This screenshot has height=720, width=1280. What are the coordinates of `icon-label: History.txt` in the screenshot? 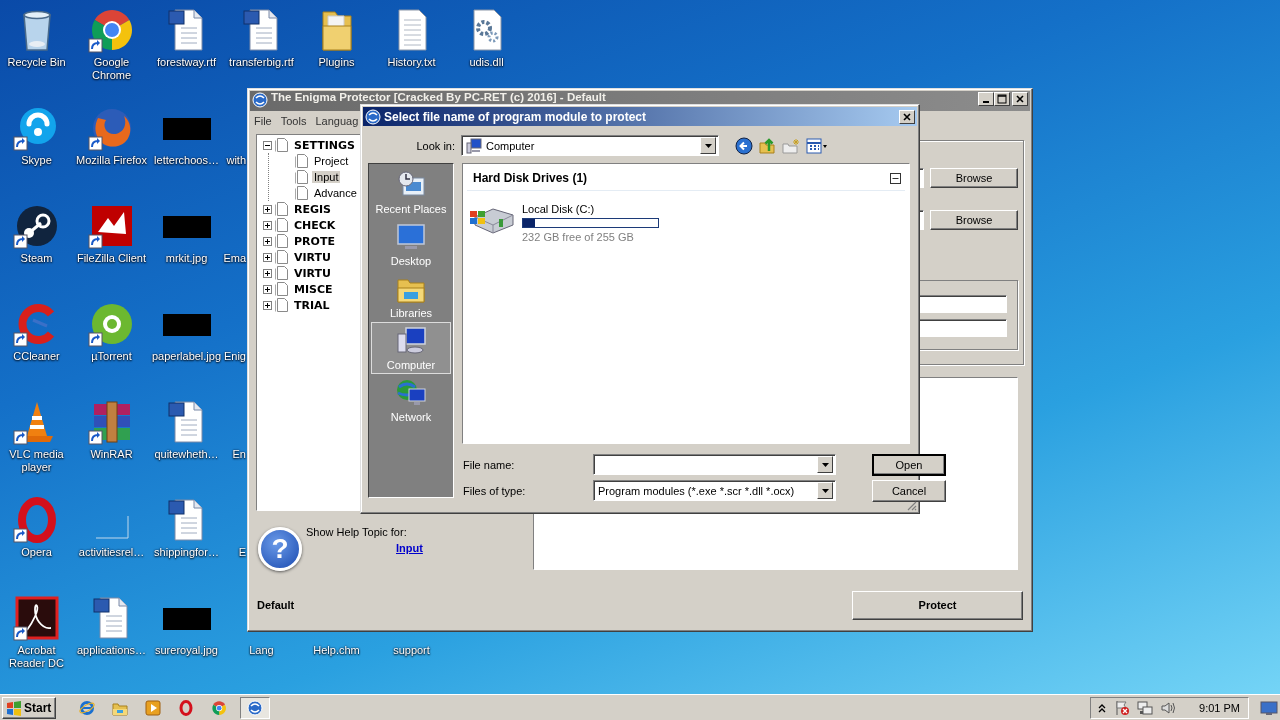 It's located at (411, 62).